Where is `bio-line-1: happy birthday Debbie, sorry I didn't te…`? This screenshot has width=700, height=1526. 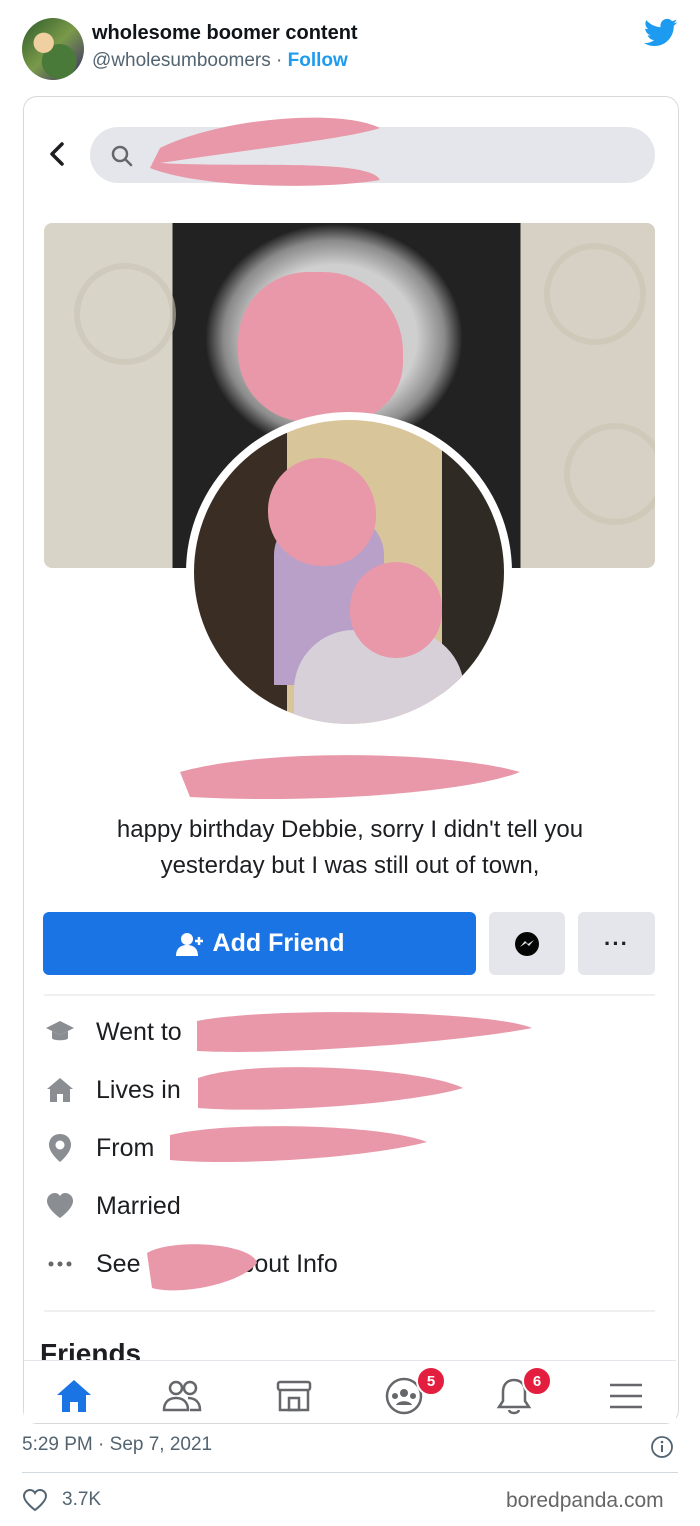 bio-line-1: happy birthday Debbie, sorry I didn't te… is located at coordinates (350, 829).